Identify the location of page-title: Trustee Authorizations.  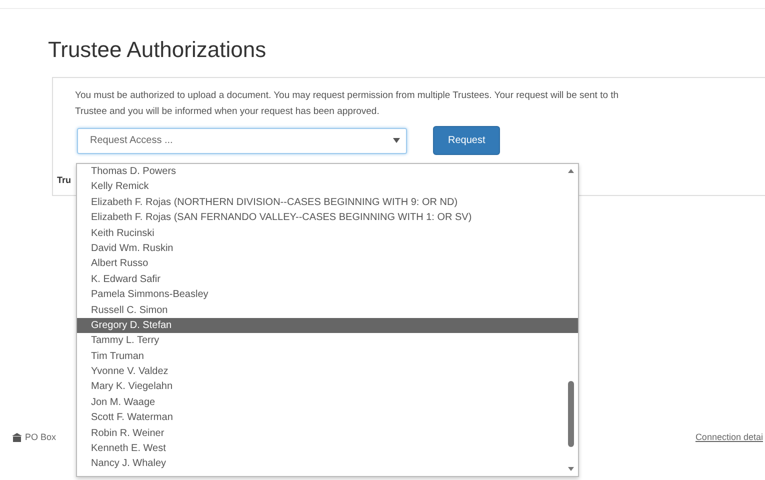
(158, 50).